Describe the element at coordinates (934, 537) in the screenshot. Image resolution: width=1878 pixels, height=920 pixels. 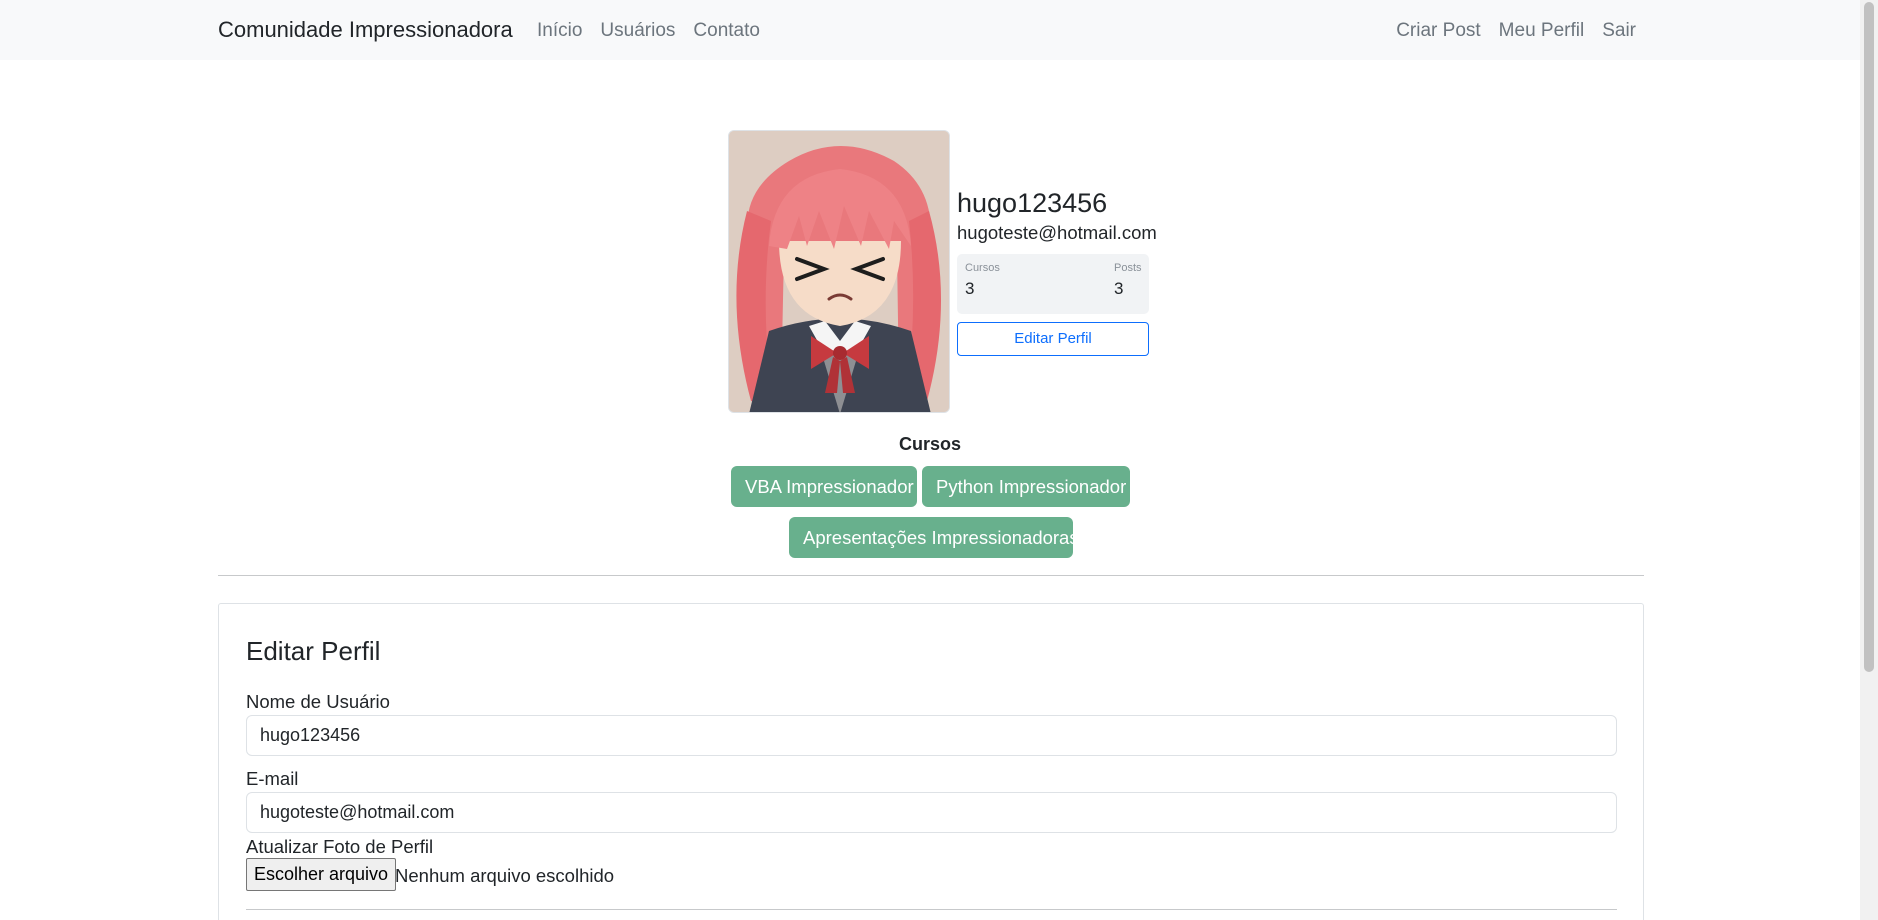
I see `course-badge-apresentacoes: Apresentações Impressionadoras` at that location.